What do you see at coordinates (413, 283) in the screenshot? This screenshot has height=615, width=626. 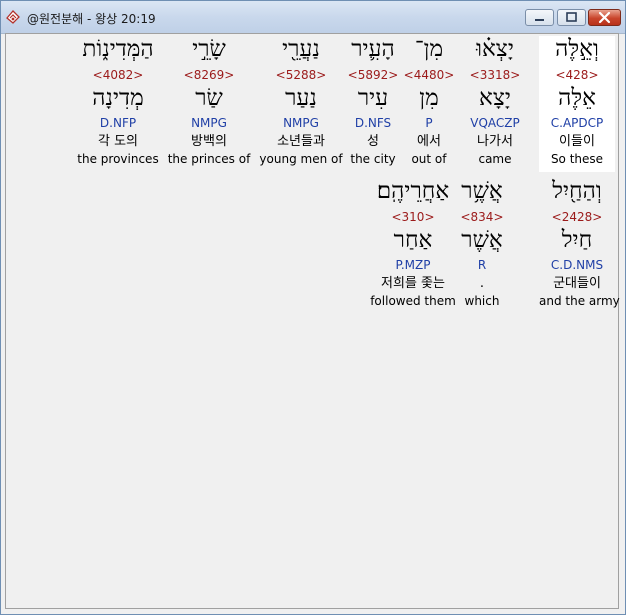 I see `word-kor: 저희를 좇는` at bounding box center [413, 283].